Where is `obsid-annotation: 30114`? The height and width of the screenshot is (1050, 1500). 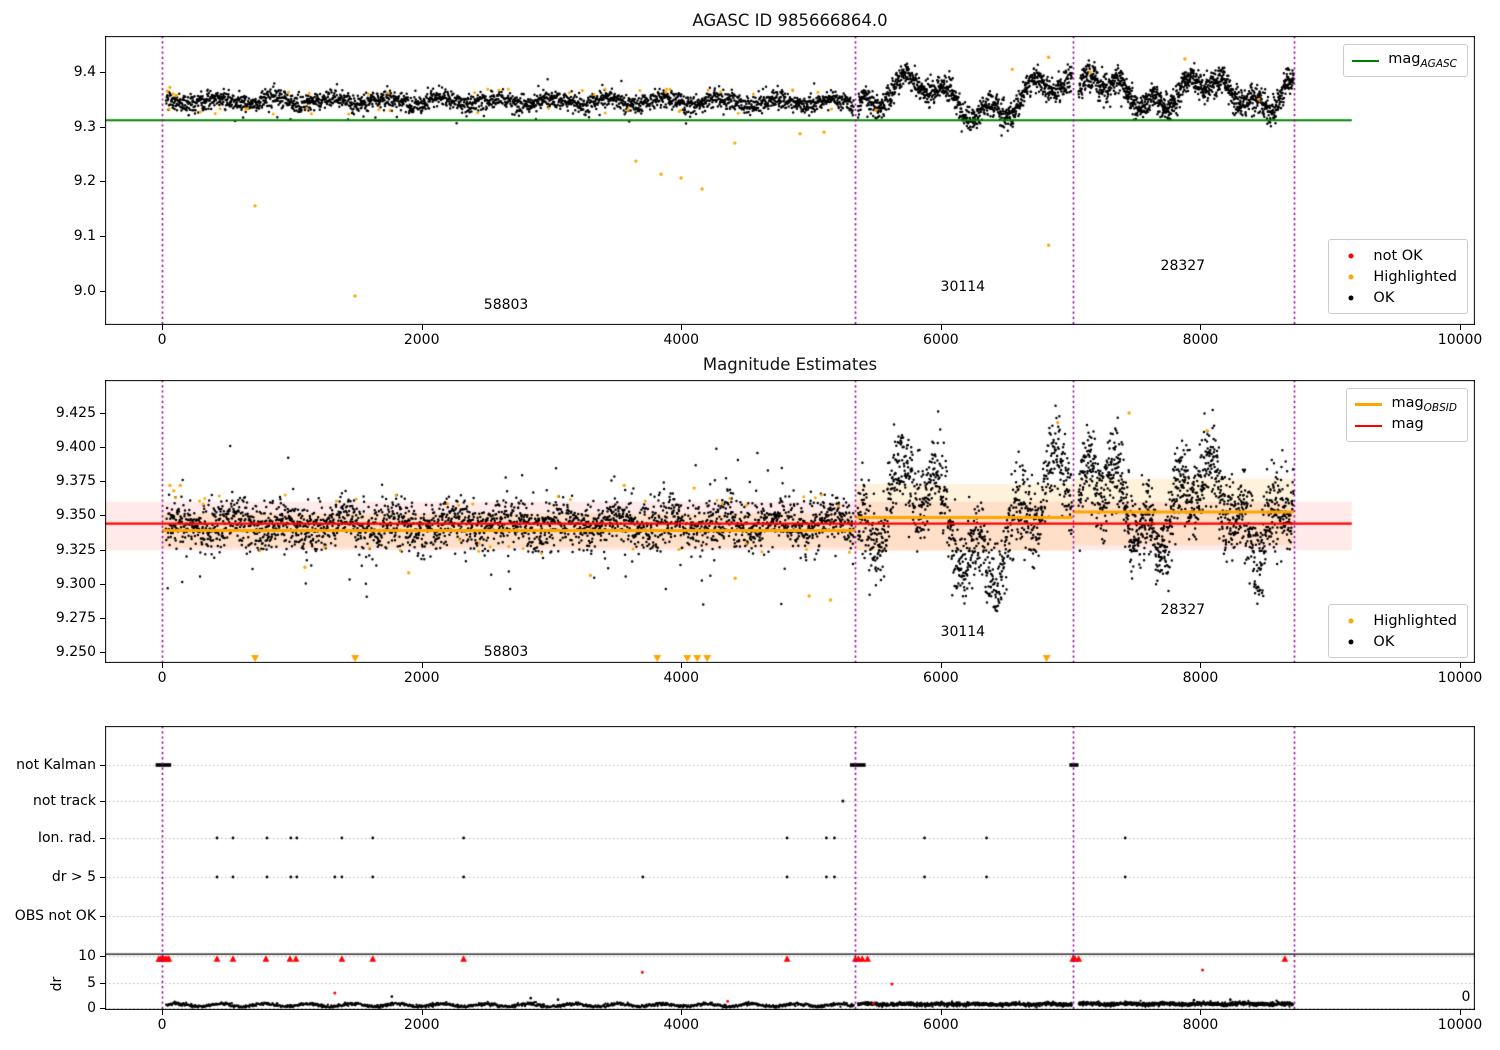
obsid-annotation: 30114 is located at coordinates (963, 287).